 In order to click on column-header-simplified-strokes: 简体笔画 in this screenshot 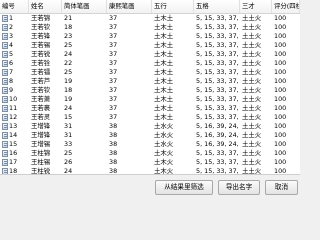, I will do `click(84, 6)`.